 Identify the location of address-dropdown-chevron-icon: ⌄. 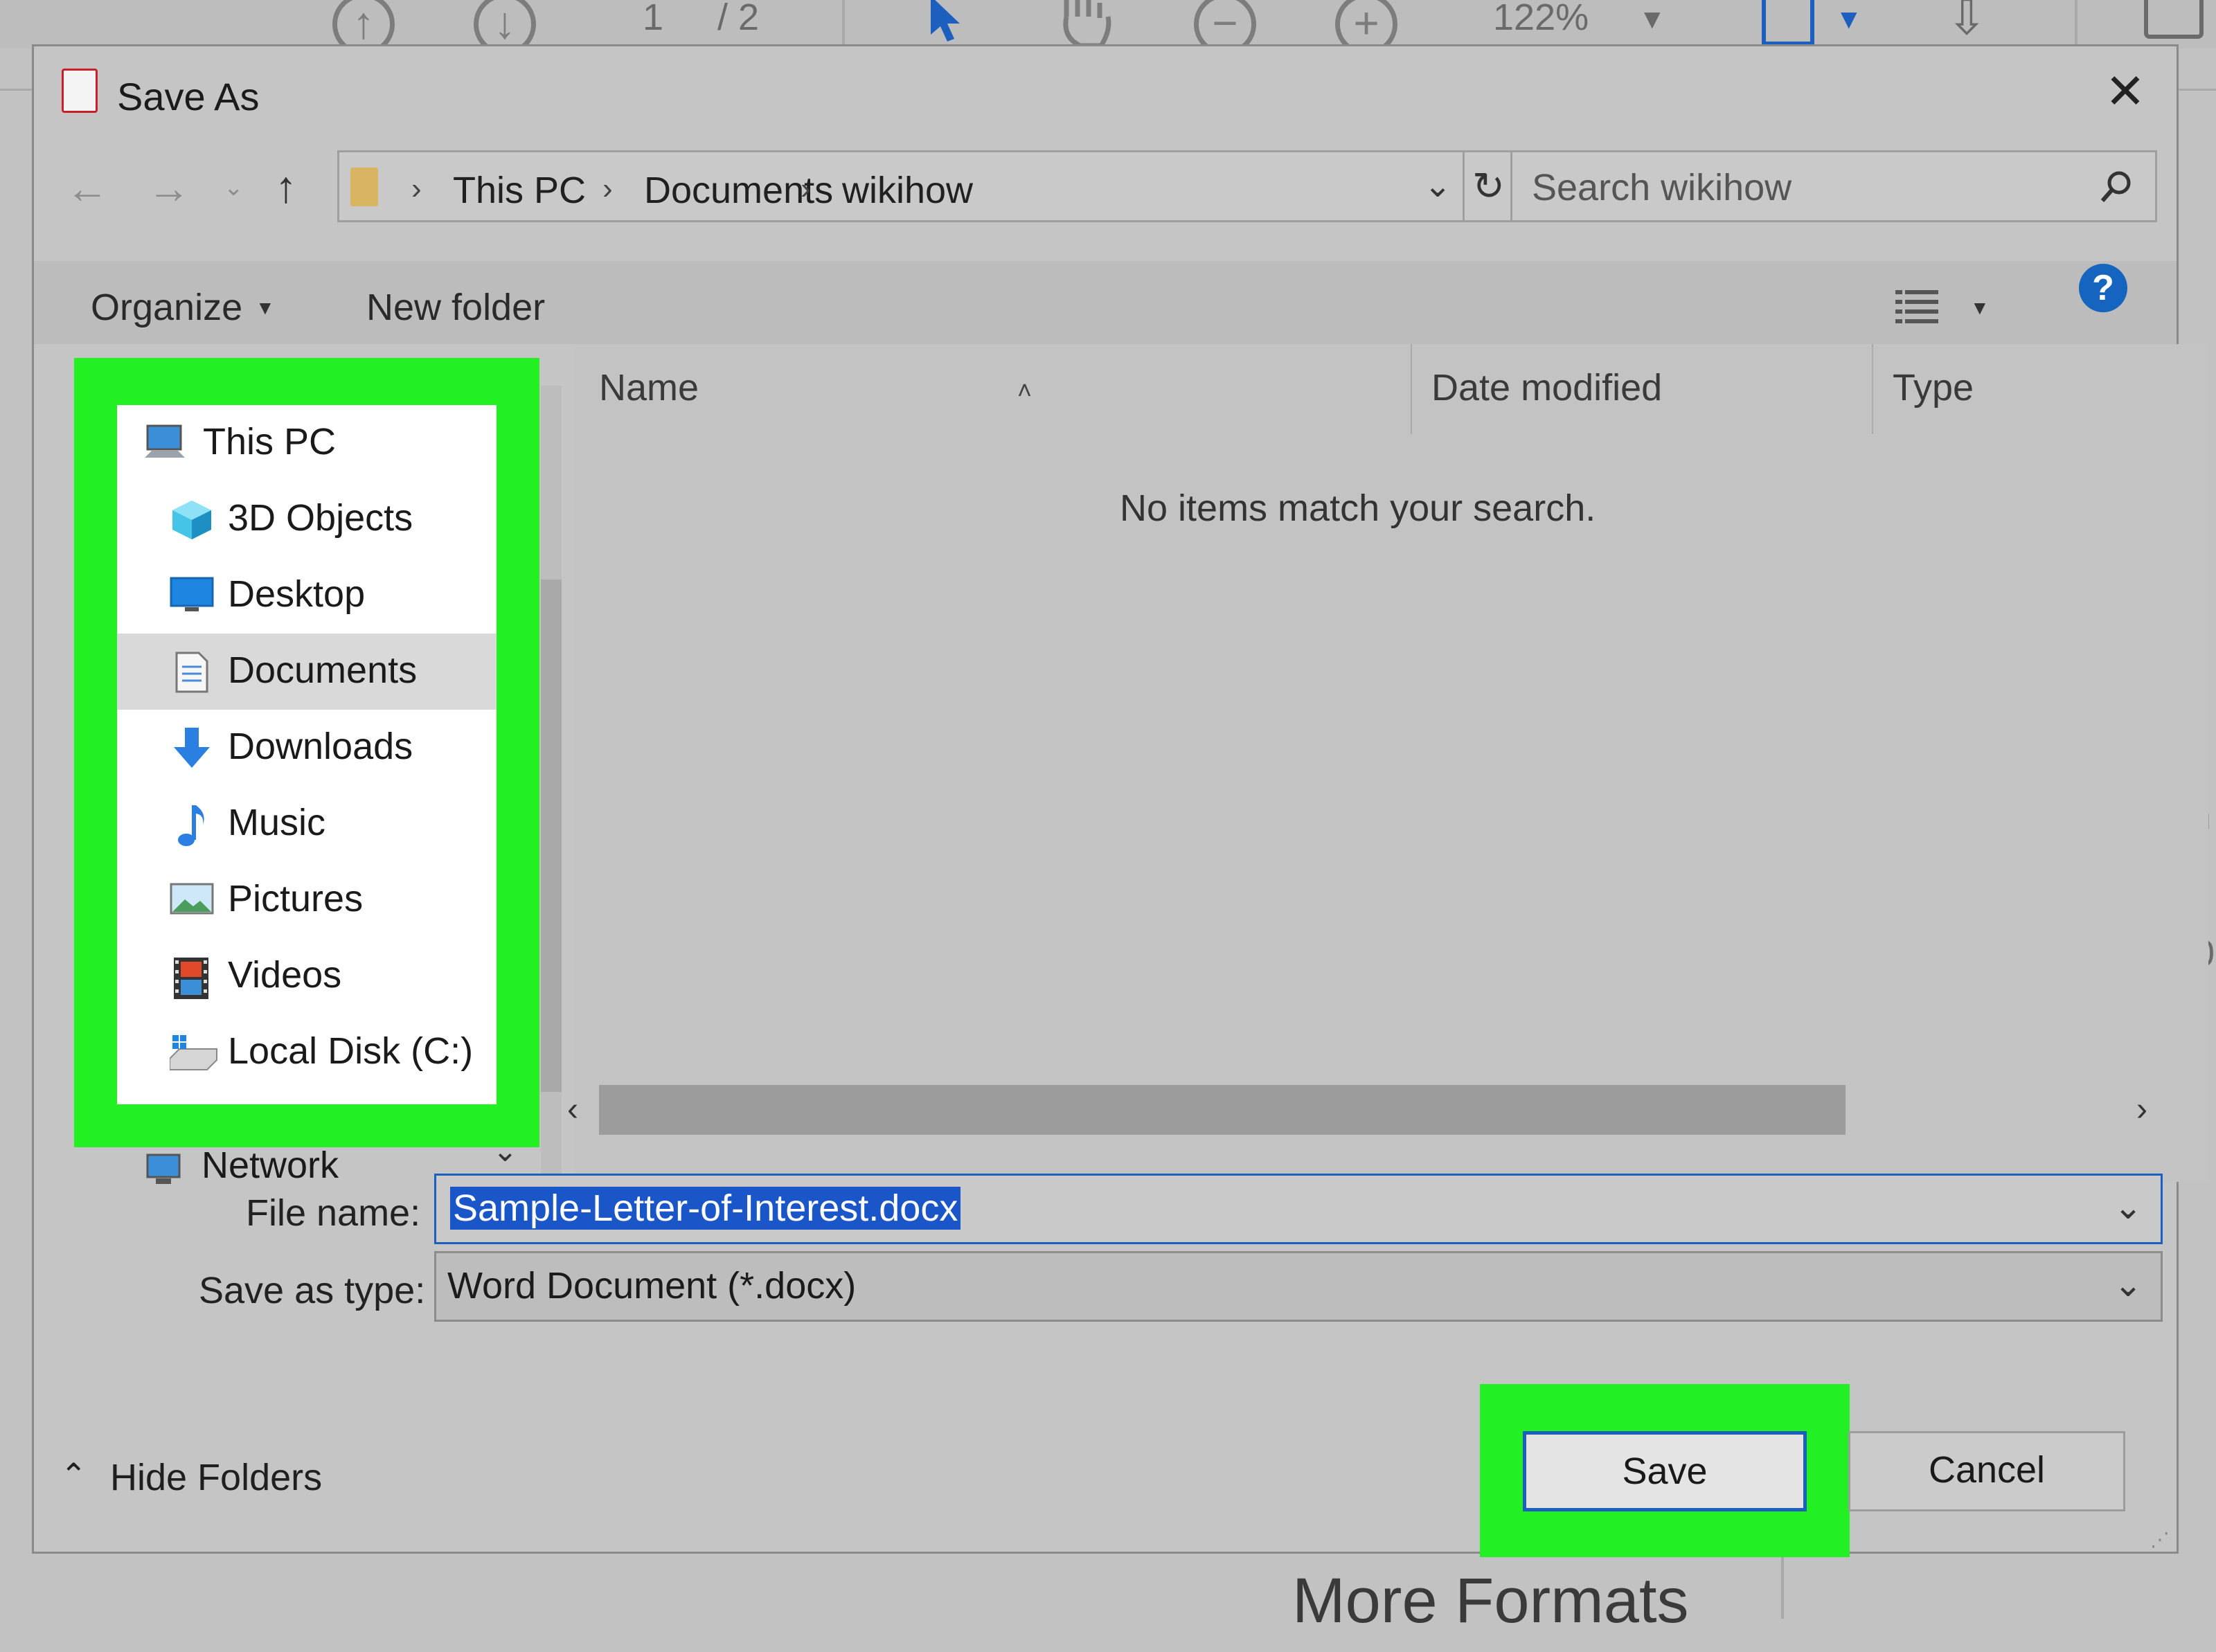
(1437, 185).